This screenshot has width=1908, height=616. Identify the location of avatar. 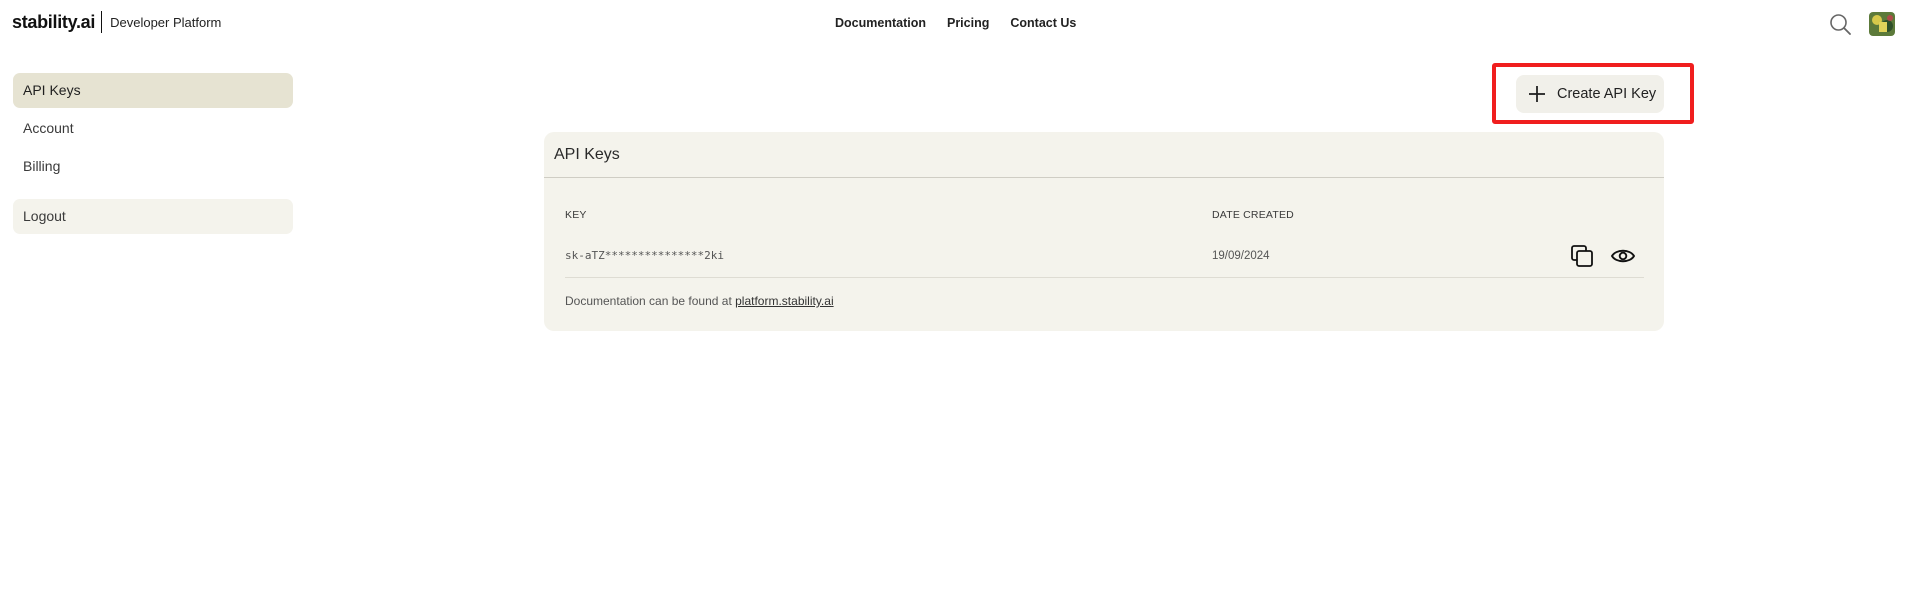
(1882, 24).